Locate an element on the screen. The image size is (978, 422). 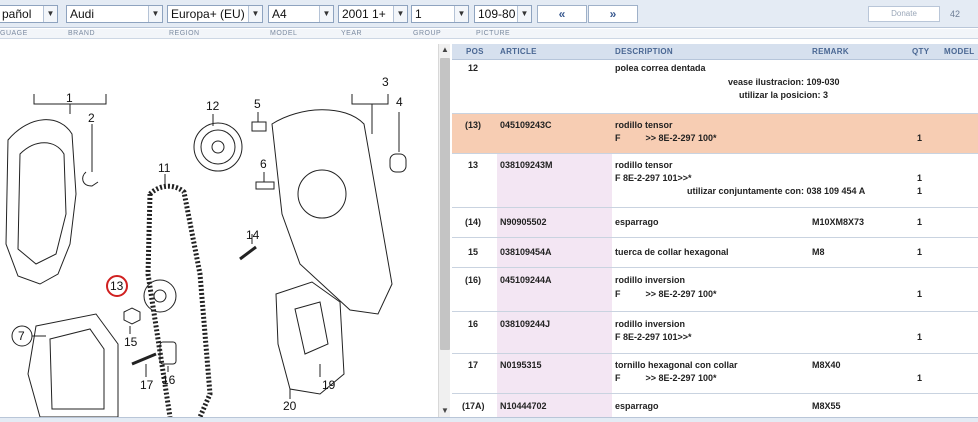
row-remark: M8X40 is located at coordinates (826, 365).